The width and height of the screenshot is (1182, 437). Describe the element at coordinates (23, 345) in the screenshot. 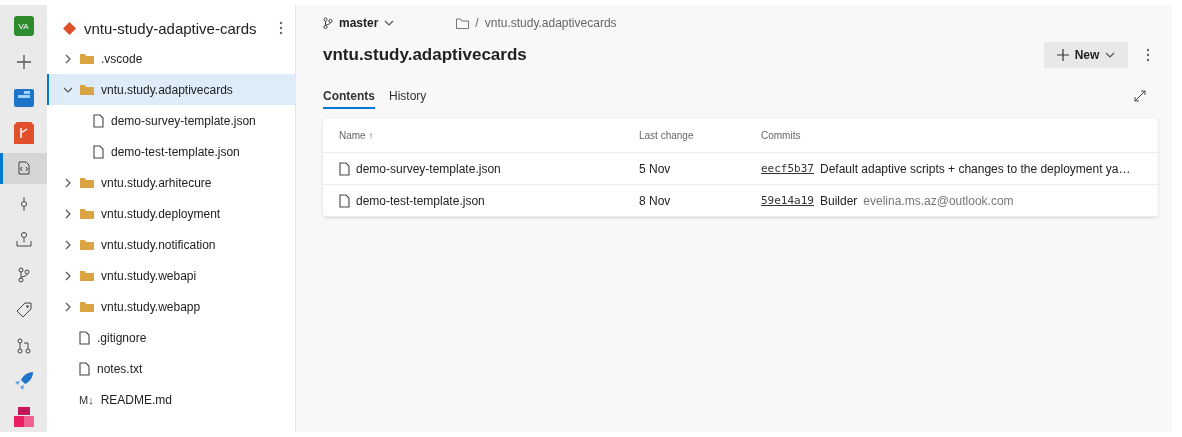

I see `pull-request-icon` at that location.